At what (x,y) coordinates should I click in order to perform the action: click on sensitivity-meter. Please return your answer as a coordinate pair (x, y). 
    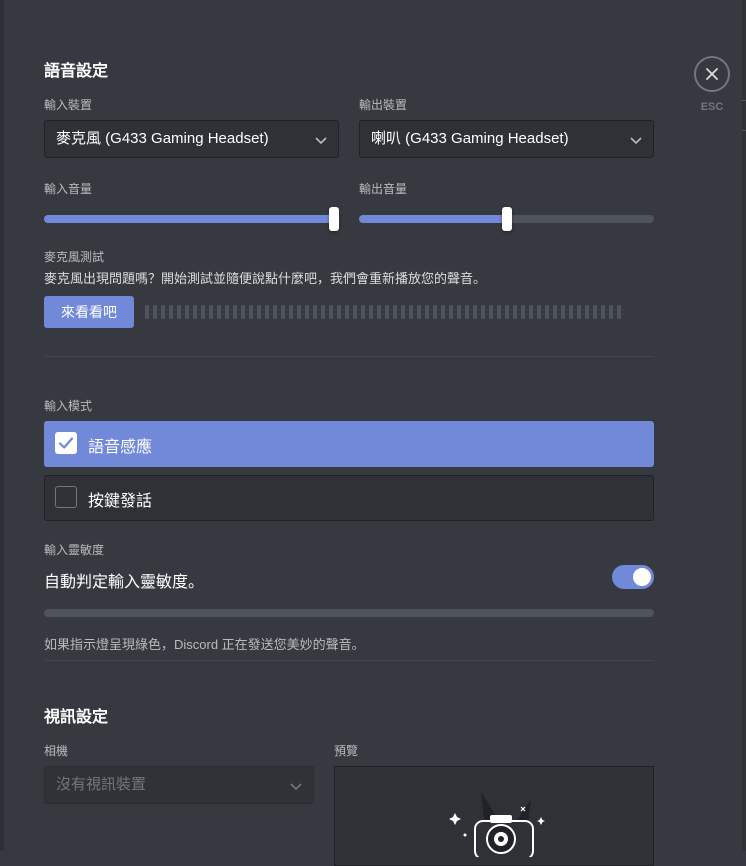
    Looking at the image, I should click on (349, 613).